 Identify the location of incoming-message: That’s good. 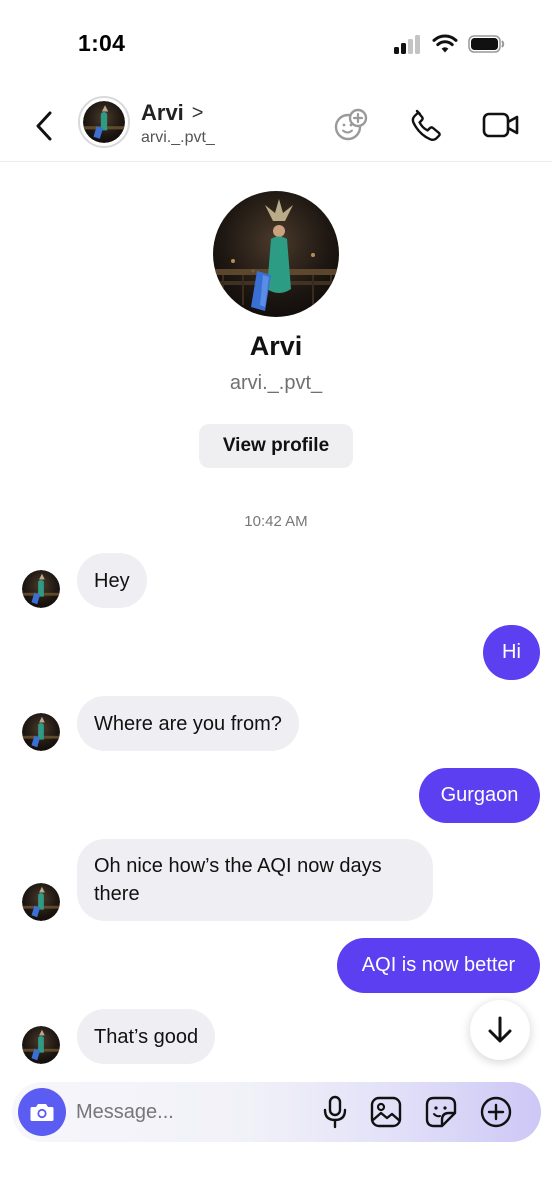
(146, 1036).